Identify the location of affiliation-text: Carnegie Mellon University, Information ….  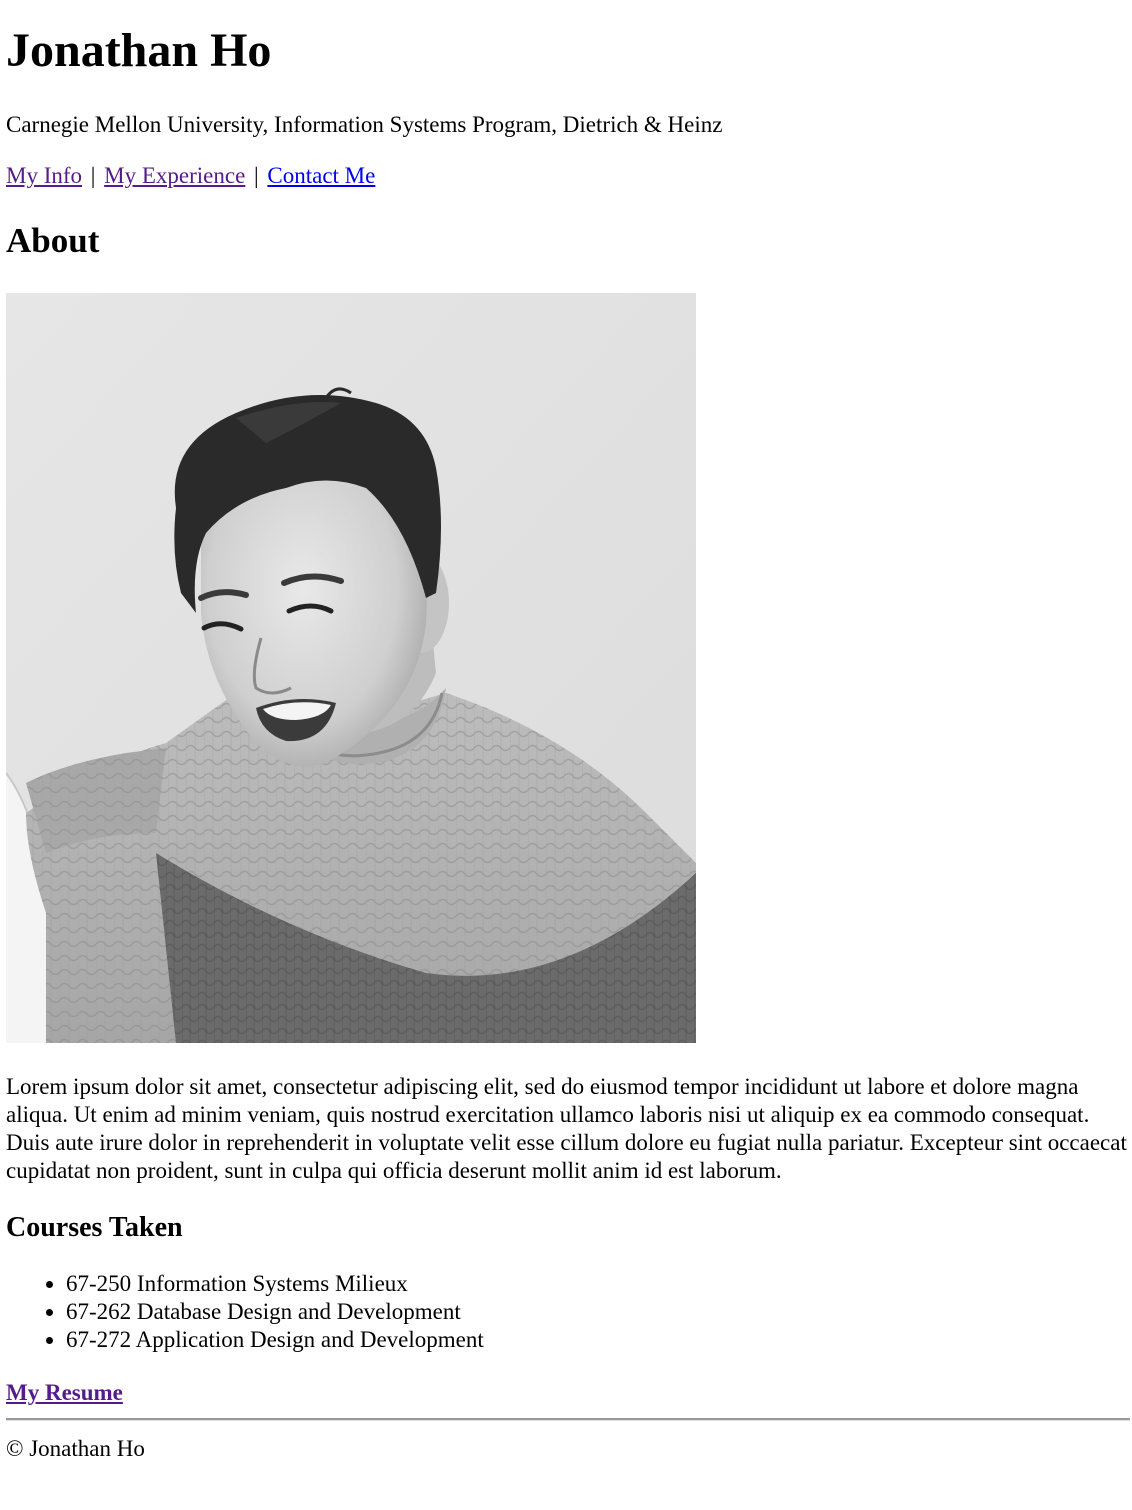
(364, 124).